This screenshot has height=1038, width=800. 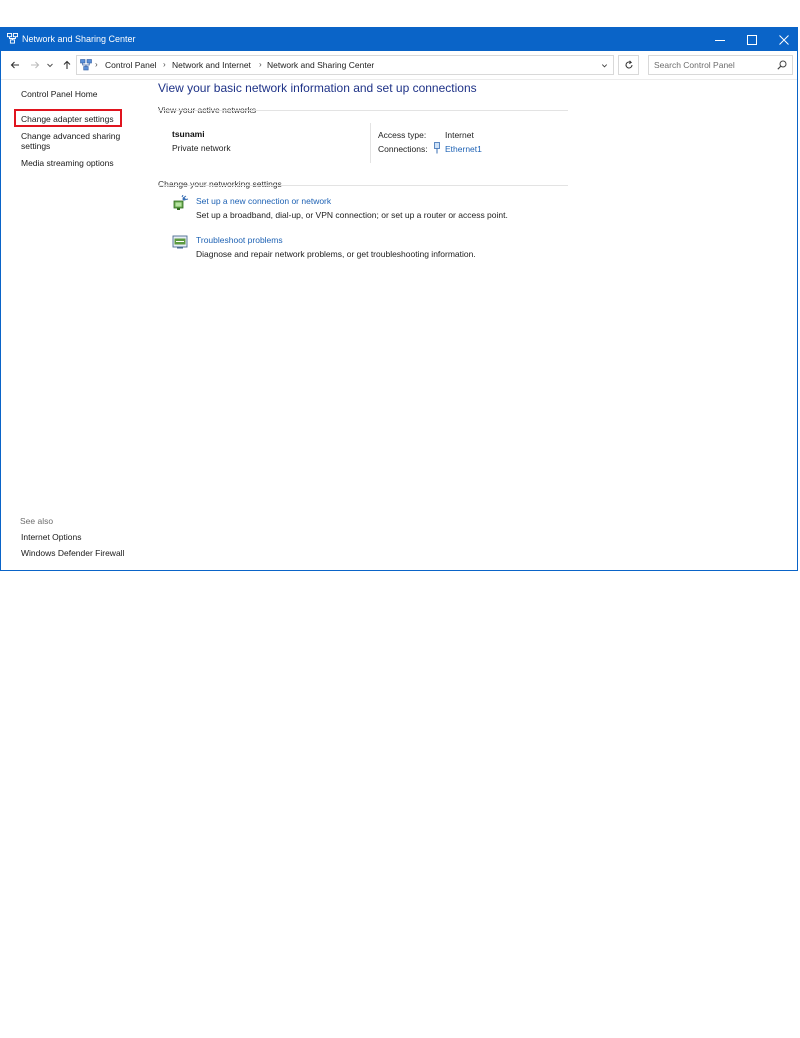 I want to click on refresh-icon, so click(x=628, y=64).